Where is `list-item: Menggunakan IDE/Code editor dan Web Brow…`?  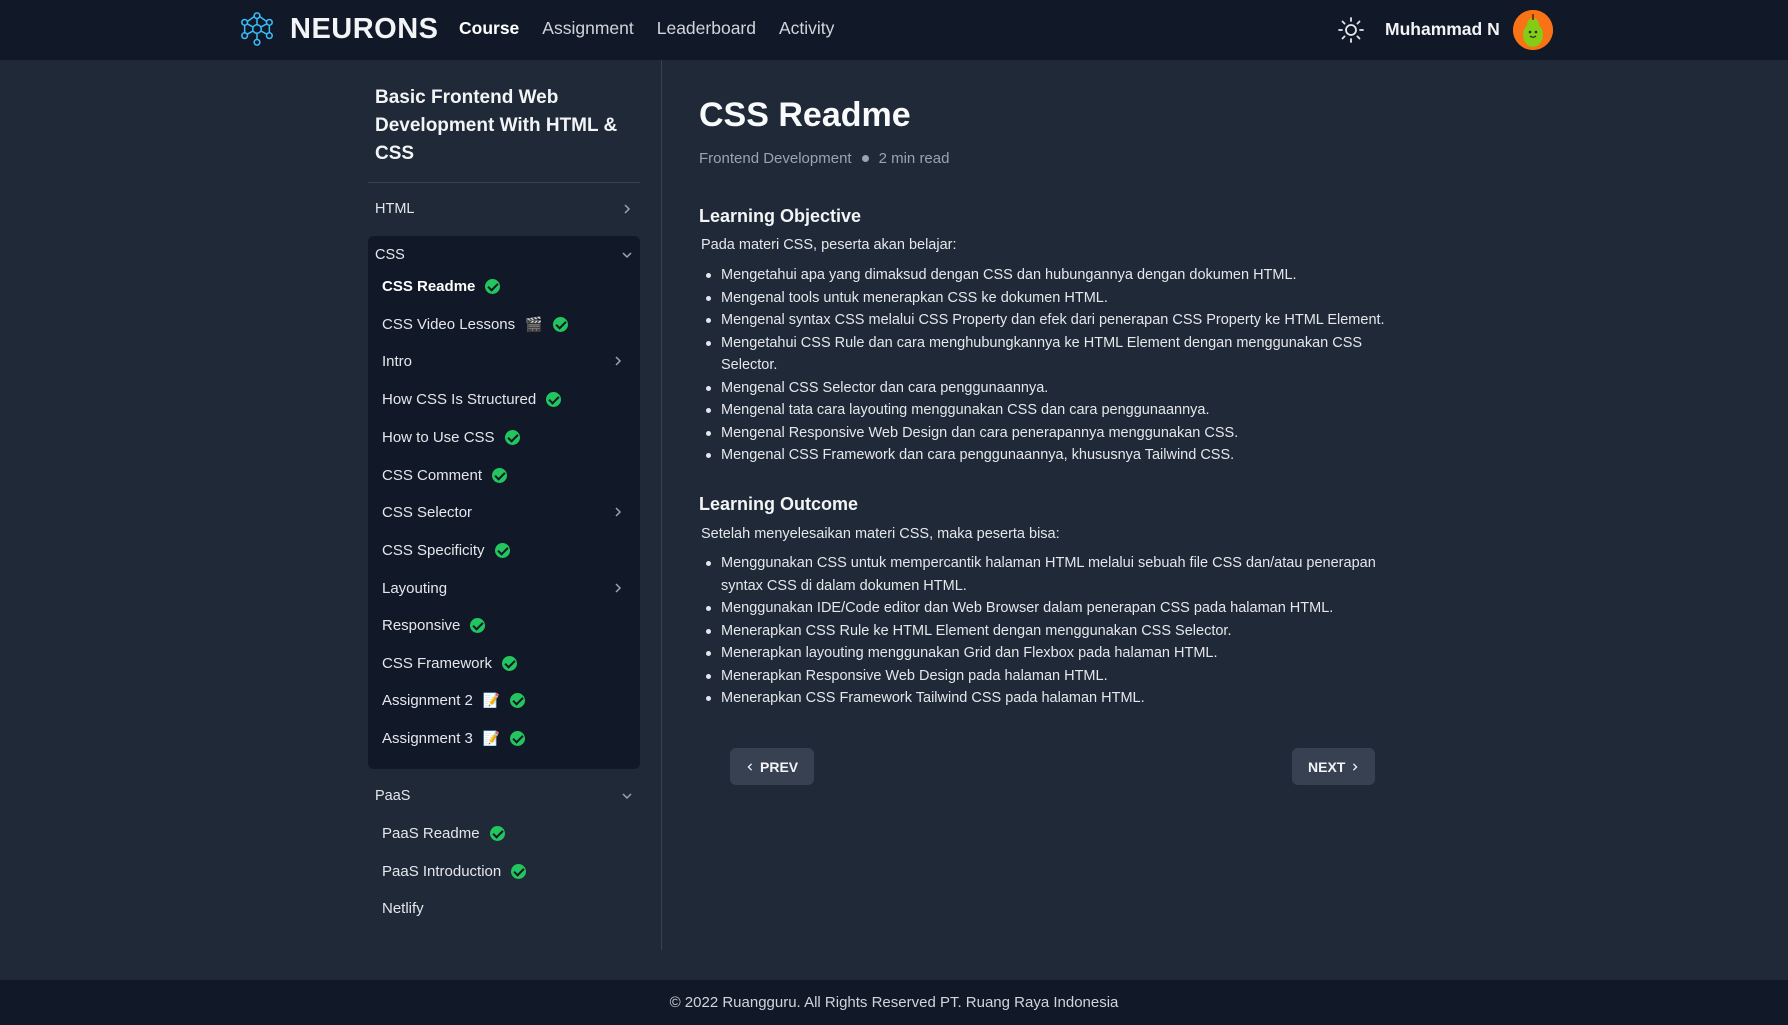 list-item: Menggunakan IDE/Code editor dan Web Brow… is located at coordinates (1053, 608).